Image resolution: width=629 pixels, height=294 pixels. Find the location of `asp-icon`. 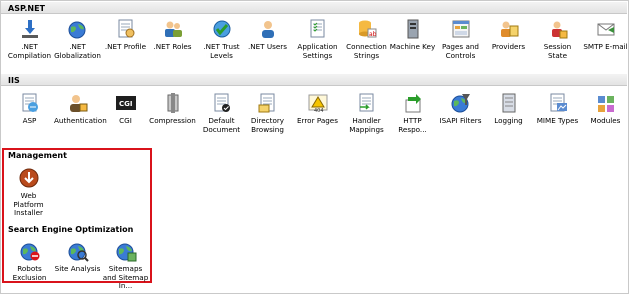

asp-icon is located at coordinates (30, 103).